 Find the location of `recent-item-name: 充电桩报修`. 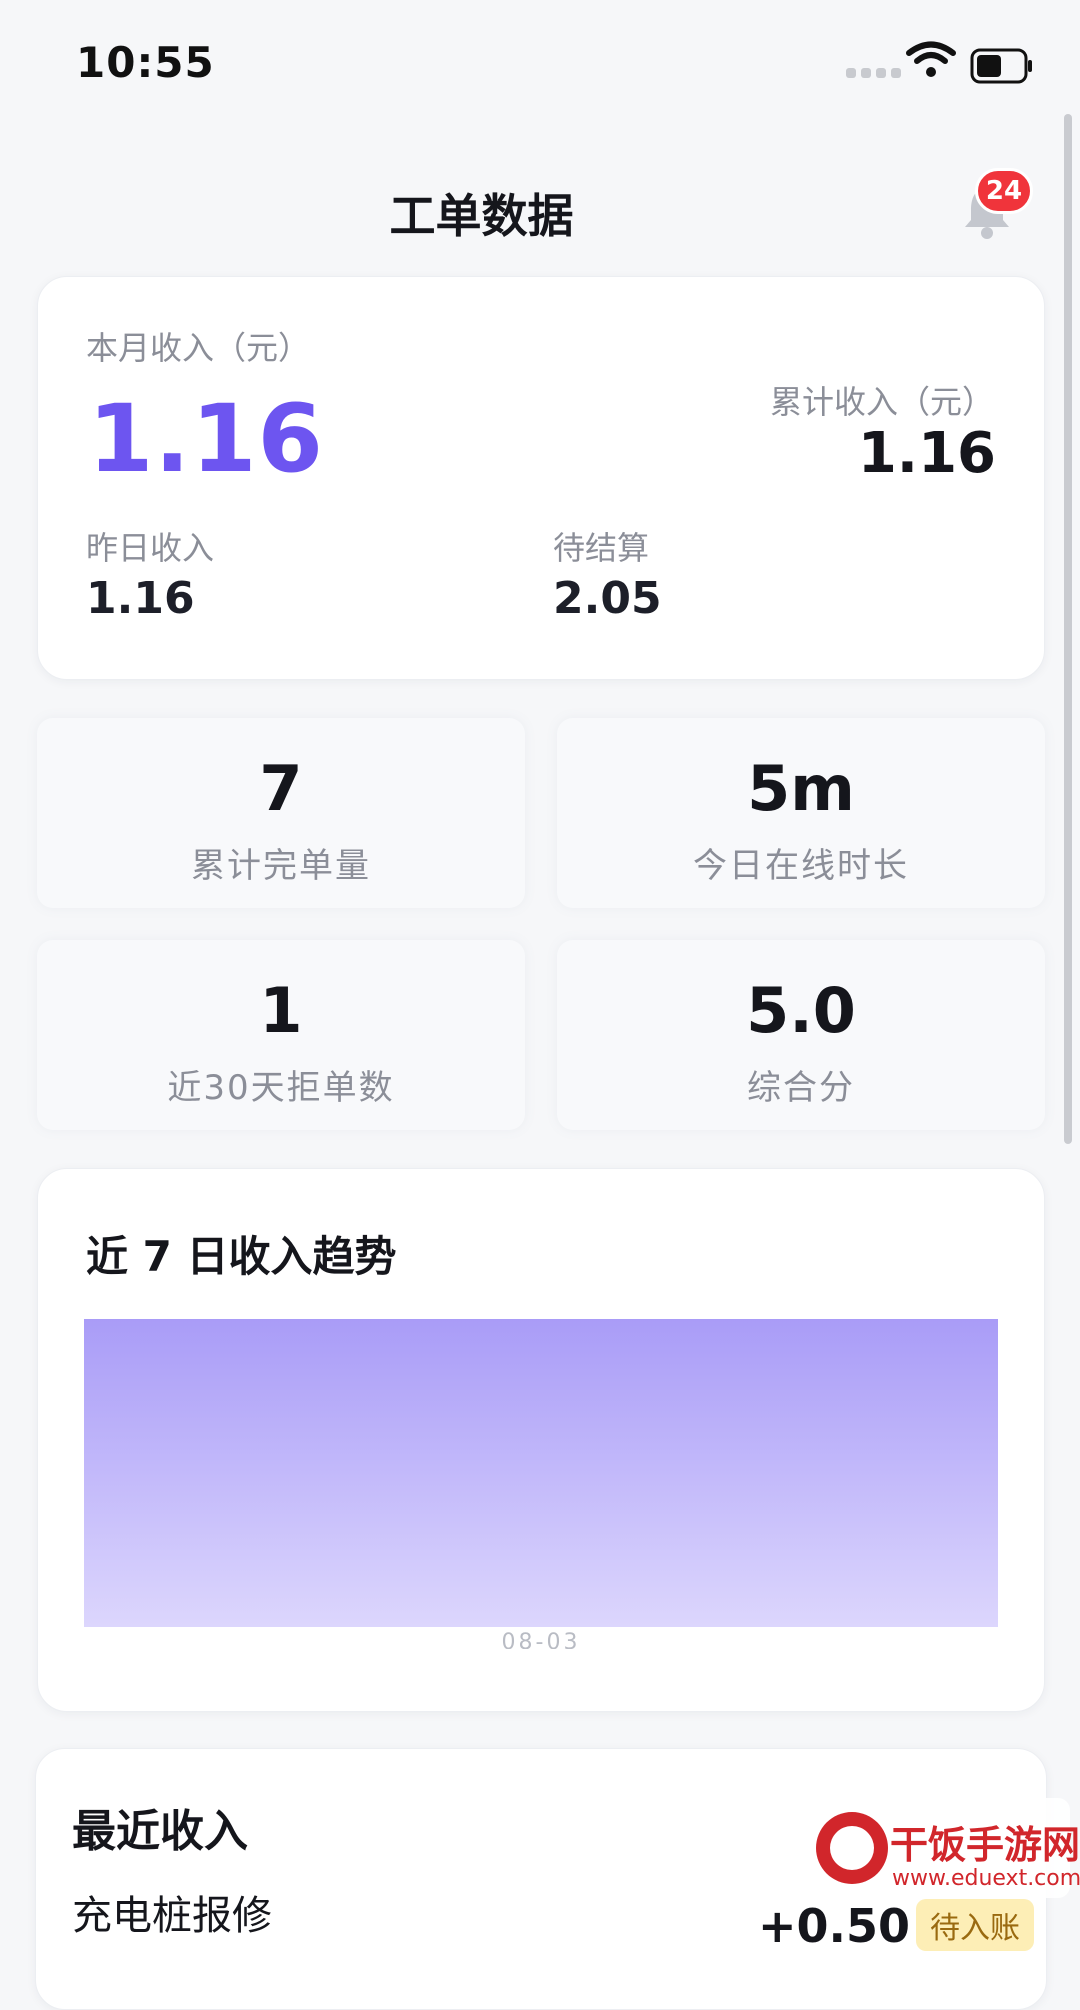

recent-item-name: 充电桩报修 is located at coordinates (172, 1912).